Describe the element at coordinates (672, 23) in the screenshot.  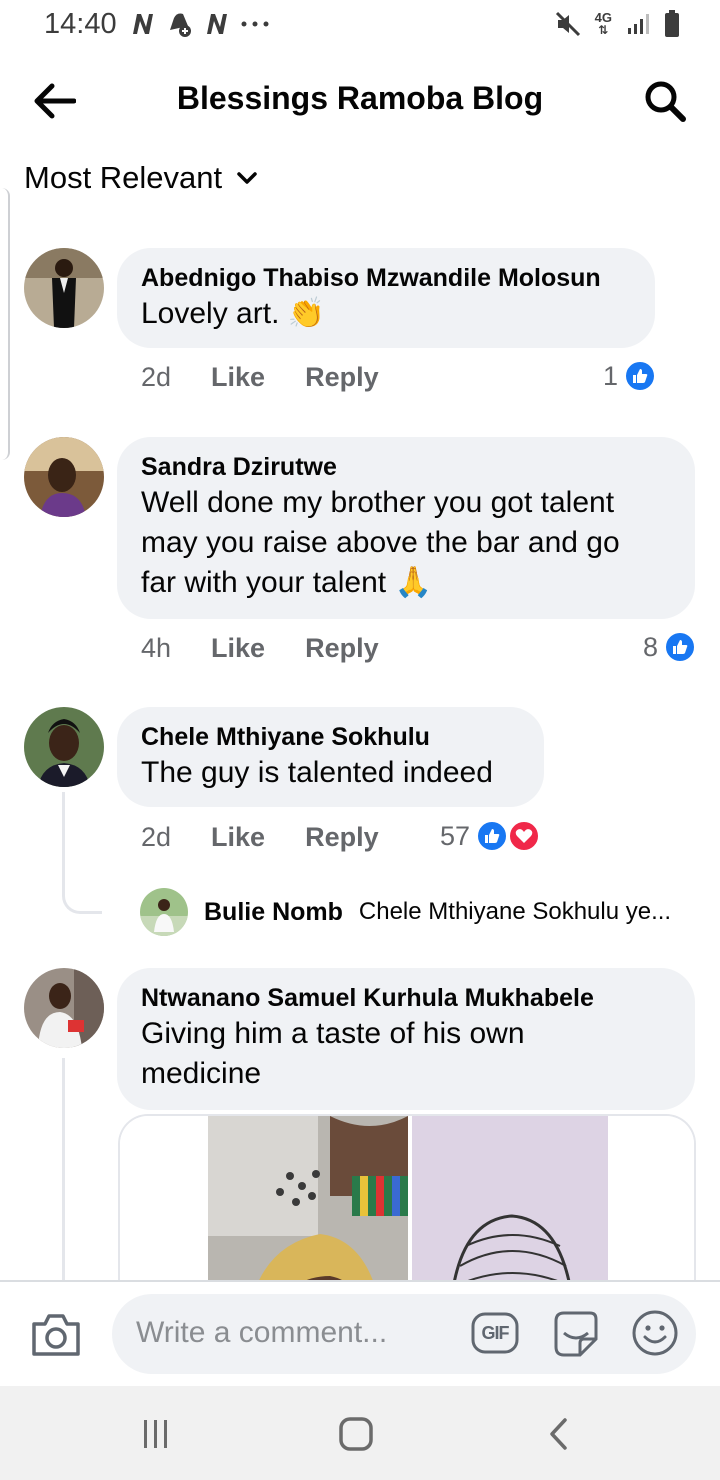
I see `battery-icon` at that location.